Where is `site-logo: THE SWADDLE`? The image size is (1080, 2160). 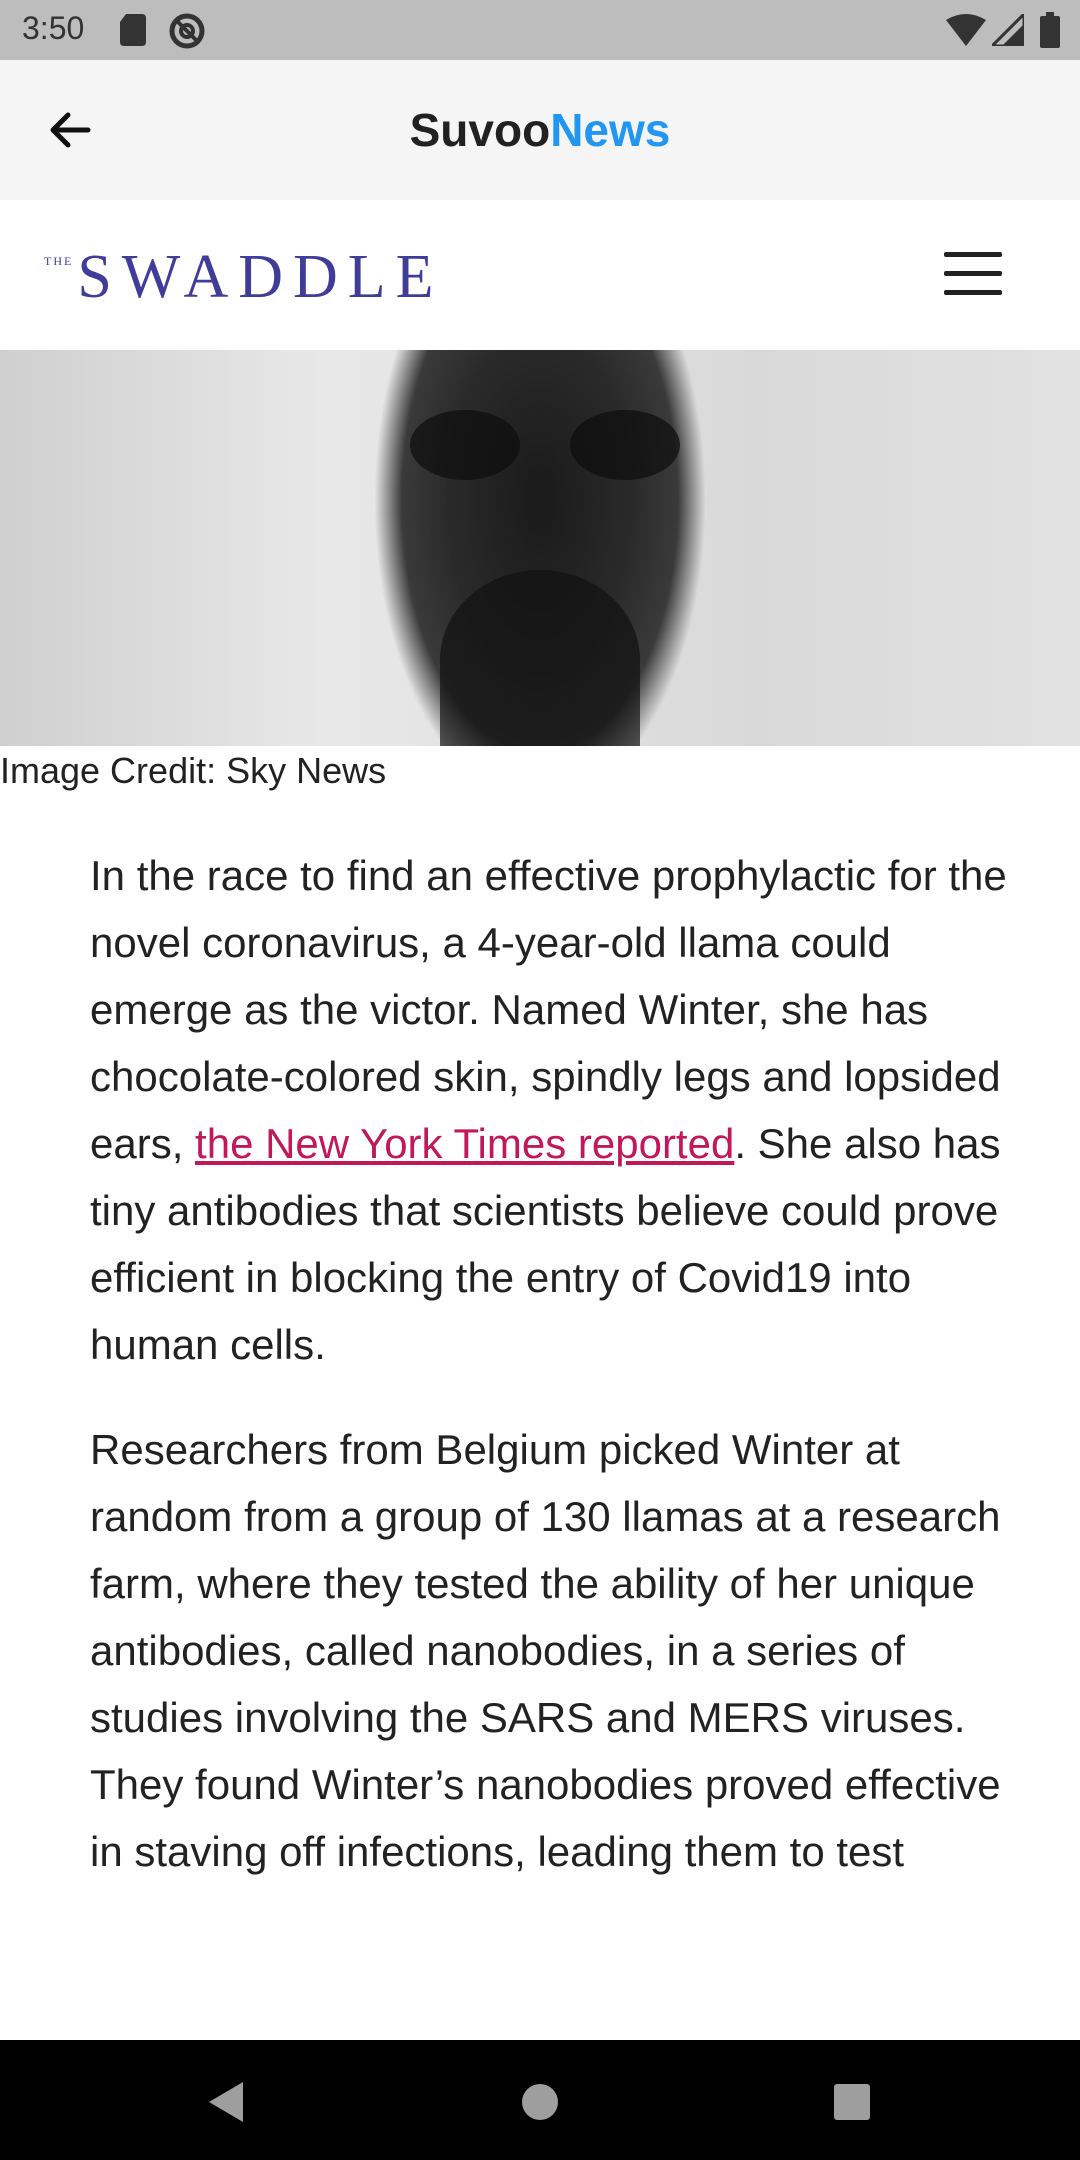
site-logo: THE SWADDLE is located at coordinates (244, 279).